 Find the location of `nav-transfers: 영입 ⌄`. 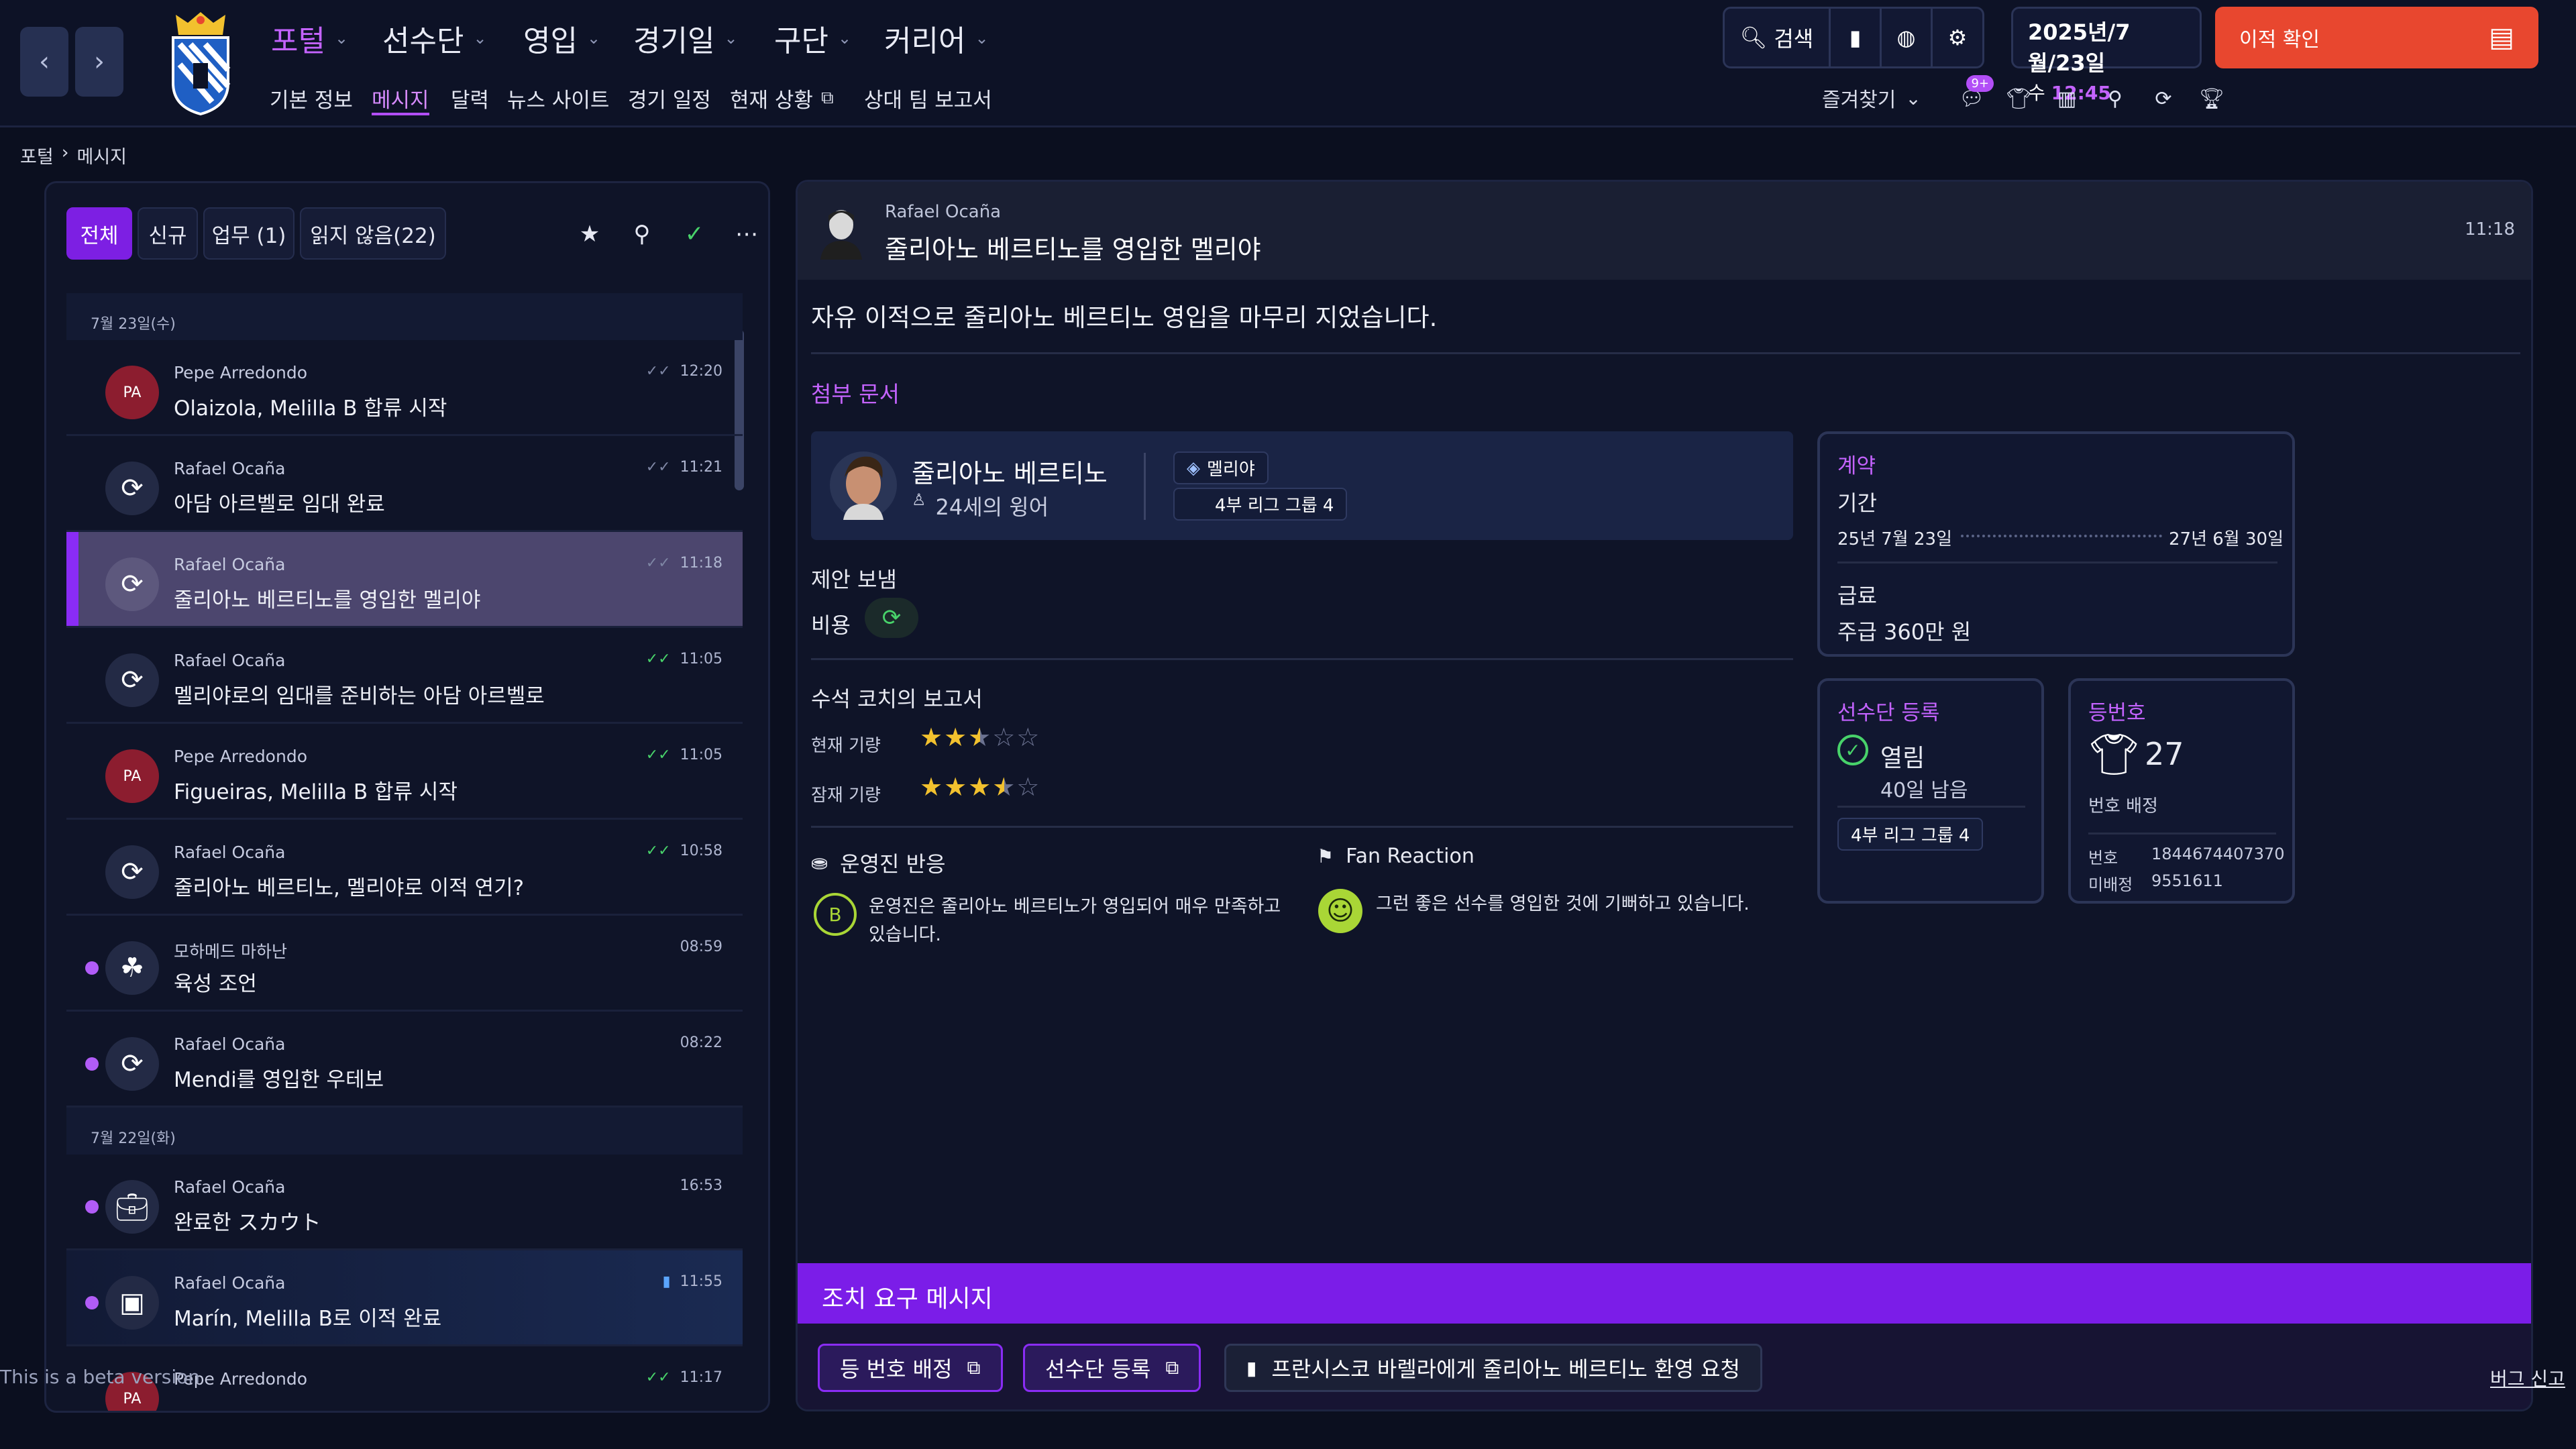

nav-transfers: 영입 ⌄ is located at coordinates (561, 38).